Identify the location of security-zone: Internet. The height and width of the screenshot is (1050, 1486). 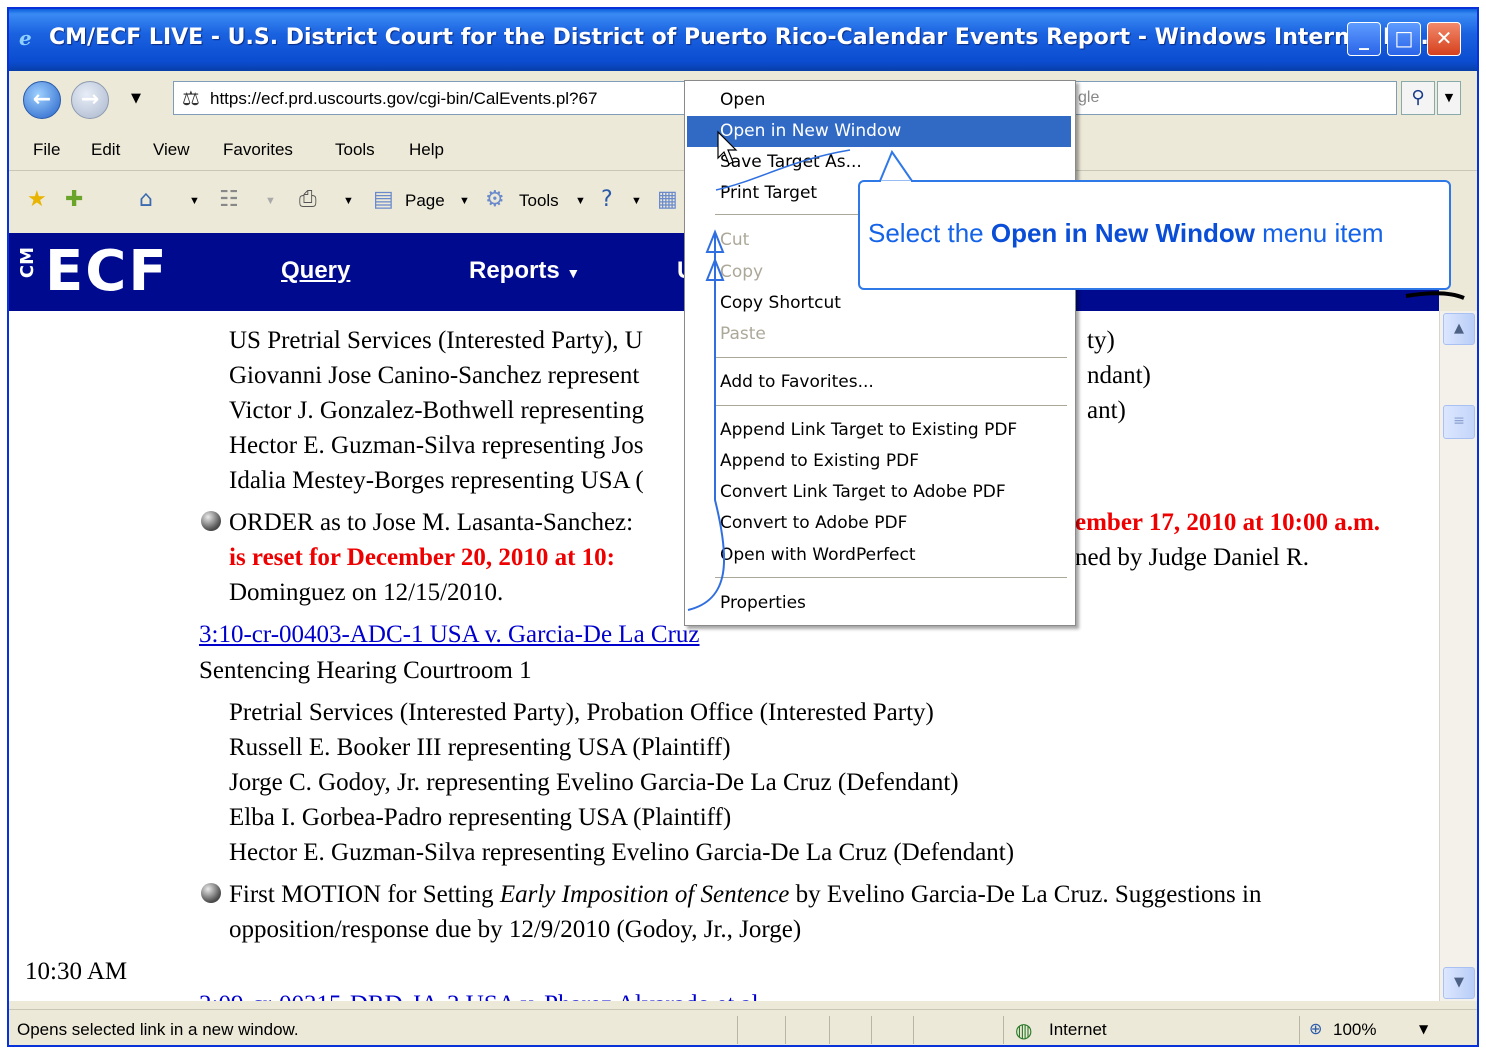
(1078, 1029).